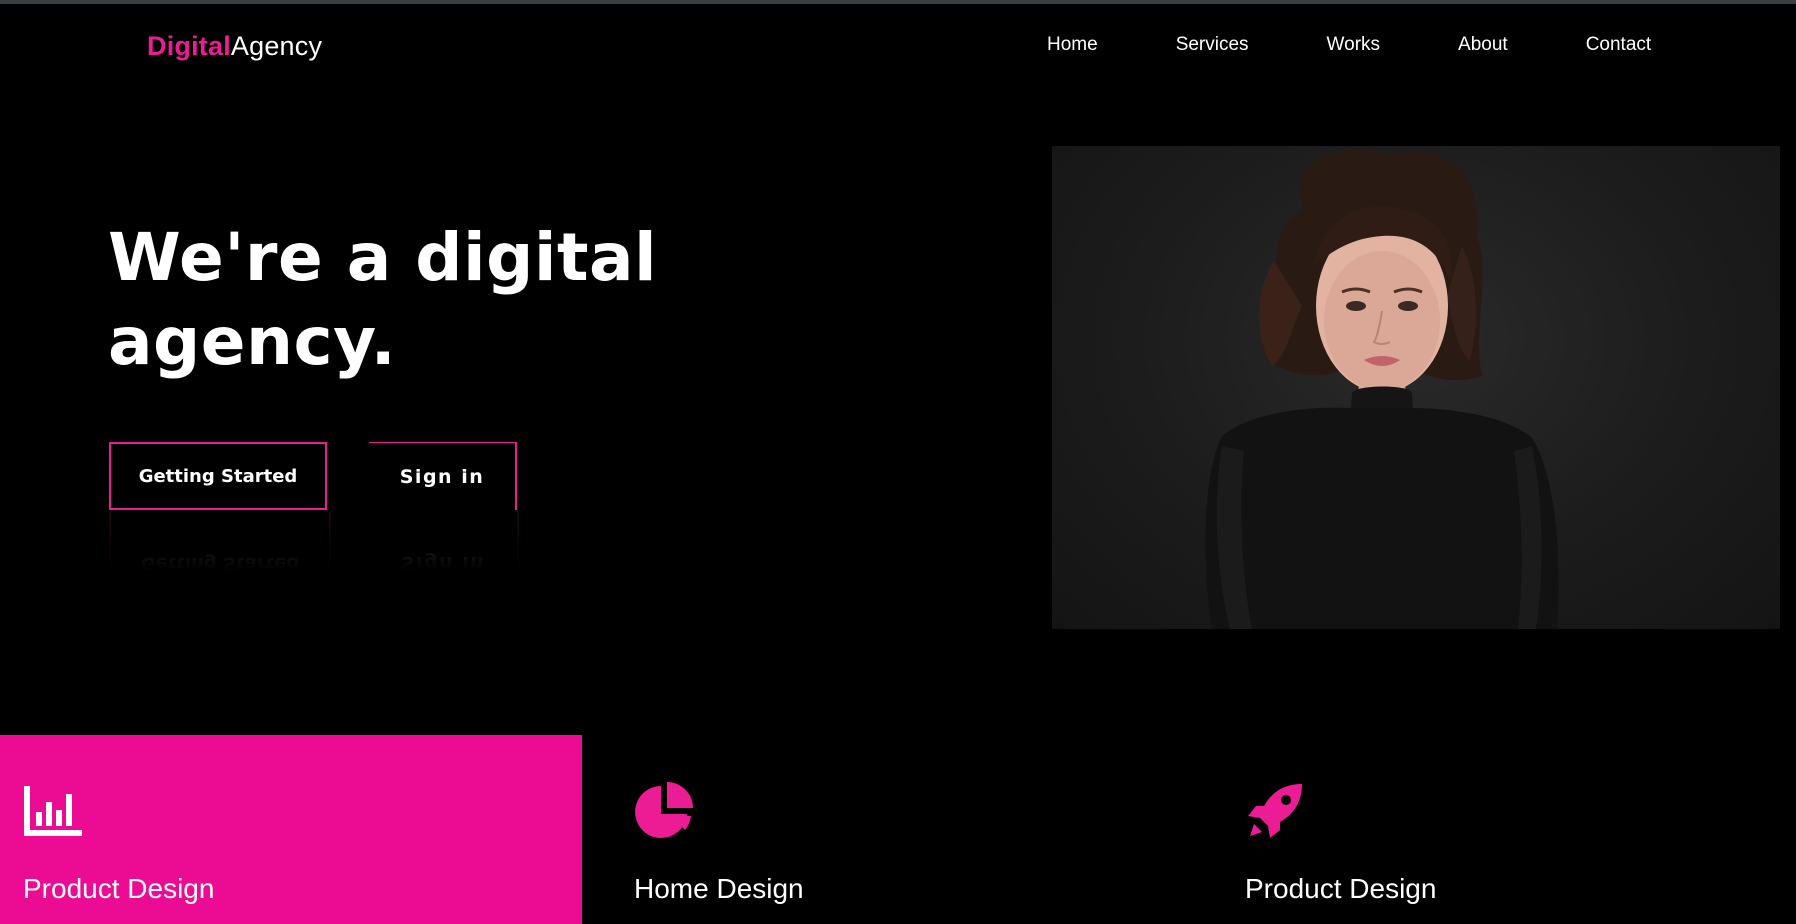  I want to click on logo: DigitalAgency, so click(234, 46).